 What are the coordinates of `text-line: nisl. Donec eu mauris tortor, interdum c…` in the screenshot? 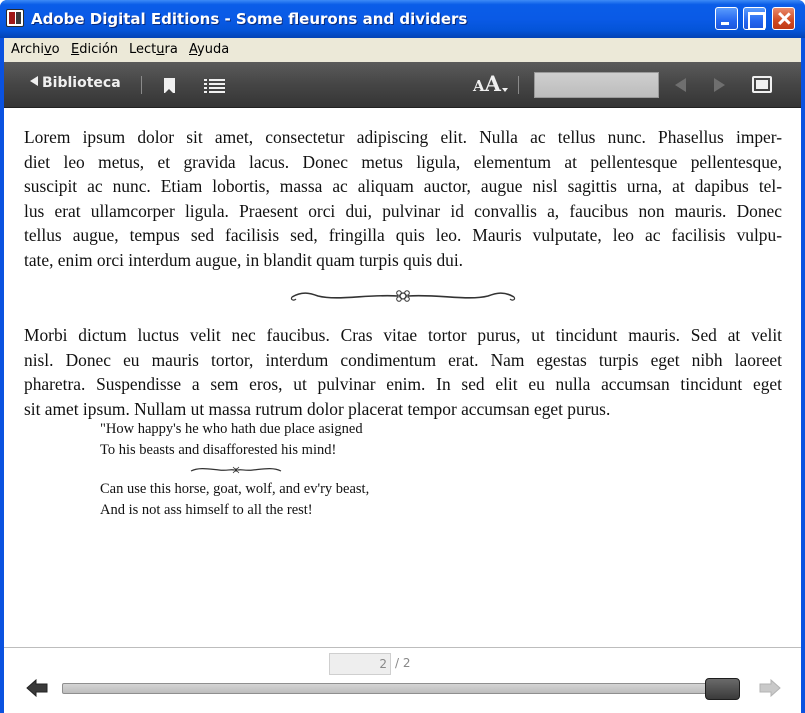 It's located at (403, 359).